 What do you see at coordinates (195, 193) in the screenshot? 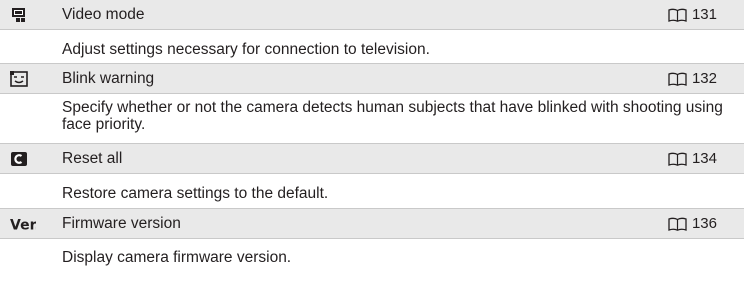
I see `entry-description: Restore camera settings to the default.` at bounding box center [195, 193].